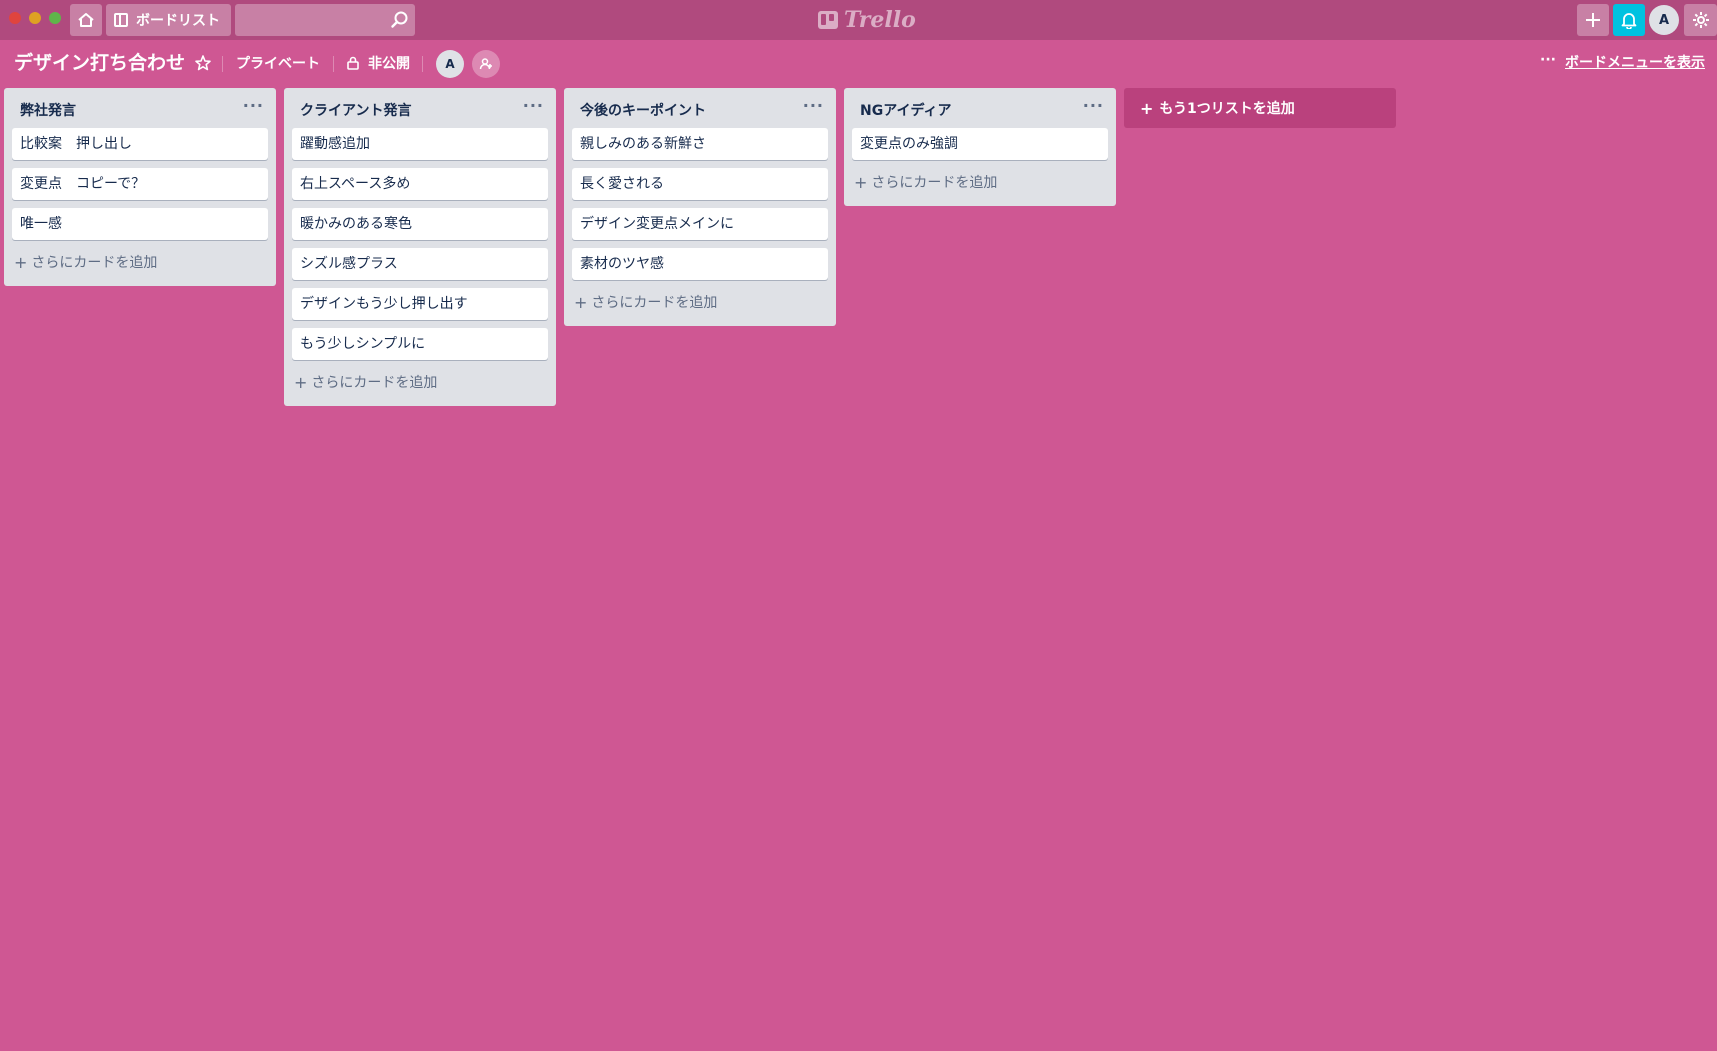 The image size is (1717, 1051). I want to click on card: 躍動感追加, so click(420, 144).